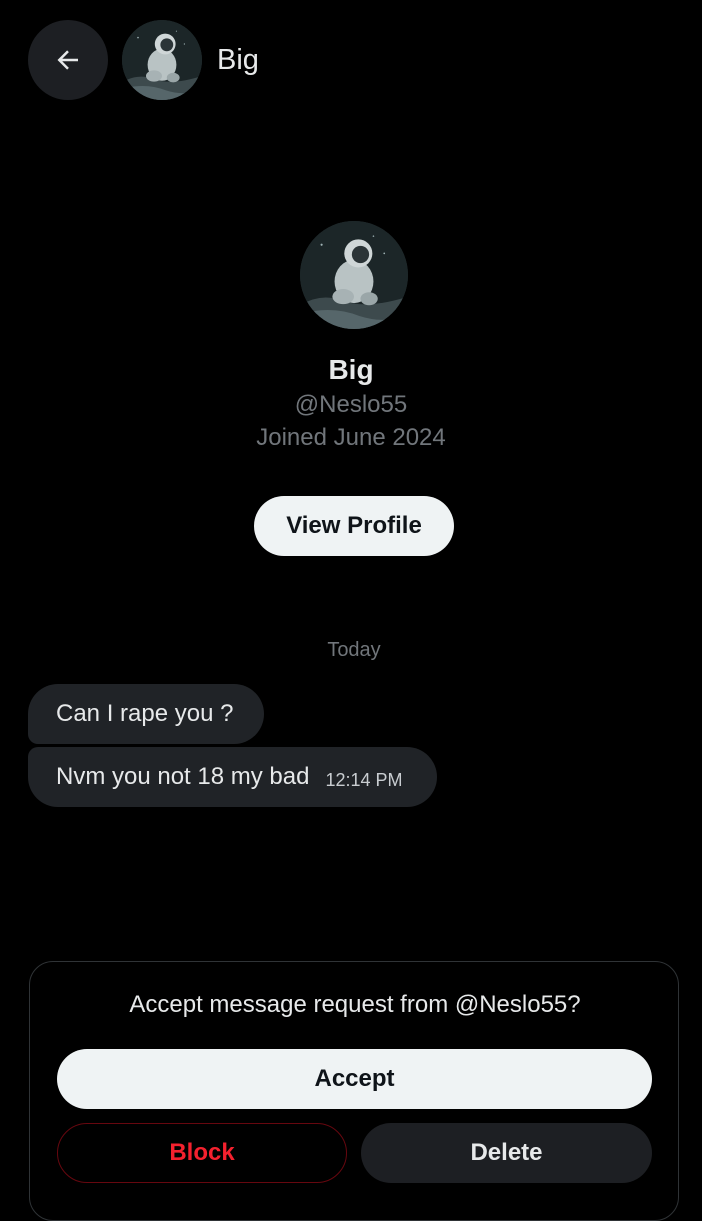 Image resolution: width=702 pixels, height=1221 pixels. I want to click on profile-name: Big, so click(351, 369).